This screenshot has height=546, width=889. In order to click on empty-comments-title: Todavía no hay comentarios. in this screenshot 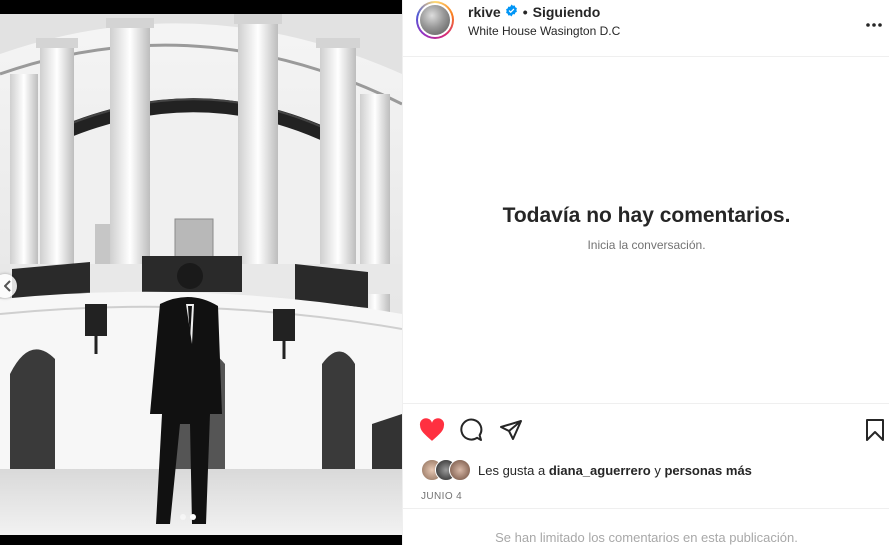, I will do `click(646, 215)`.